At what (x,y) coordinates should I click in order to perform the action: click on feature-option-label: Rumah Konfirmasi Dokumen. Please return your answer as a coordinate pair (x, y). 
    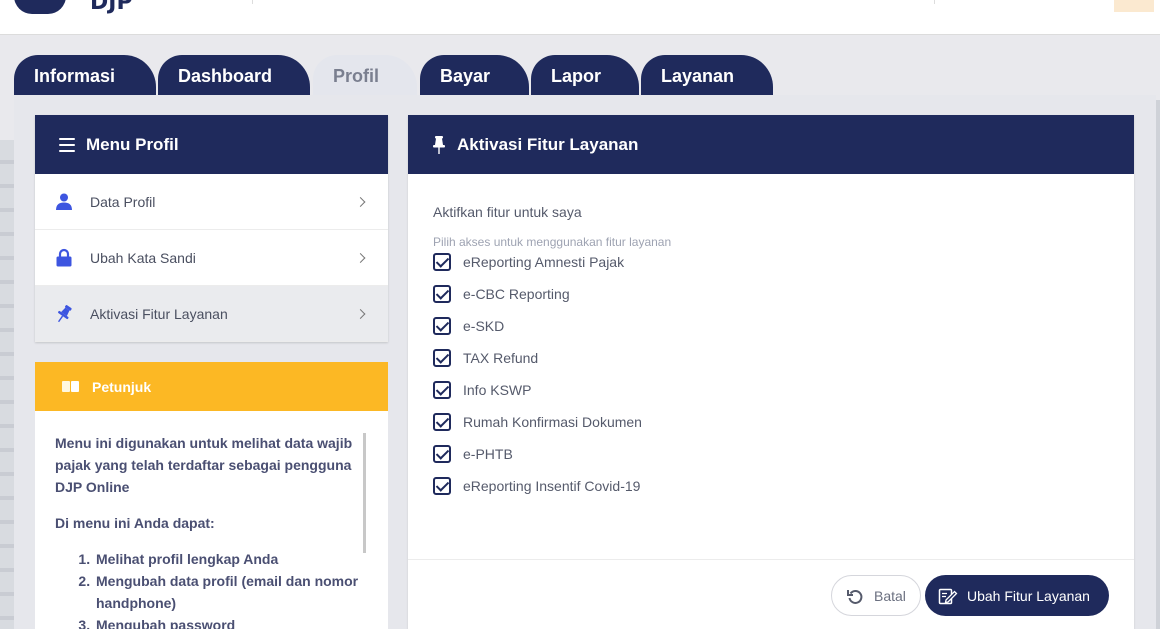
    Looking at the image, I should click on (552, 422).